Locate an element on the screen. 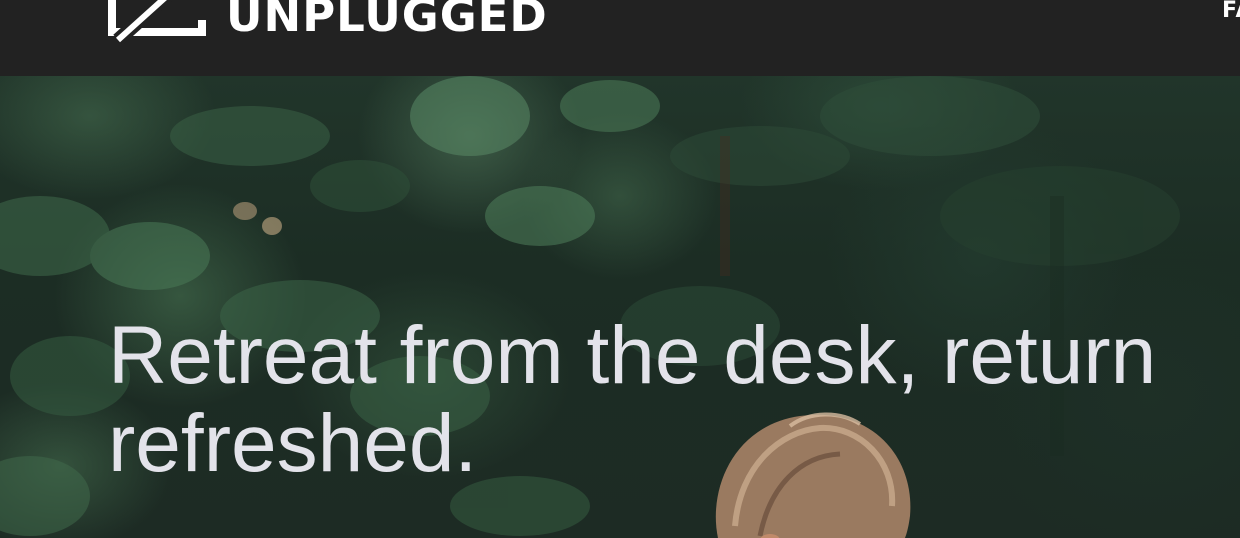 This screenshot has width=1240, height=538. brand-home-link: UNPLUGGED is located at coordinates (328, 22).